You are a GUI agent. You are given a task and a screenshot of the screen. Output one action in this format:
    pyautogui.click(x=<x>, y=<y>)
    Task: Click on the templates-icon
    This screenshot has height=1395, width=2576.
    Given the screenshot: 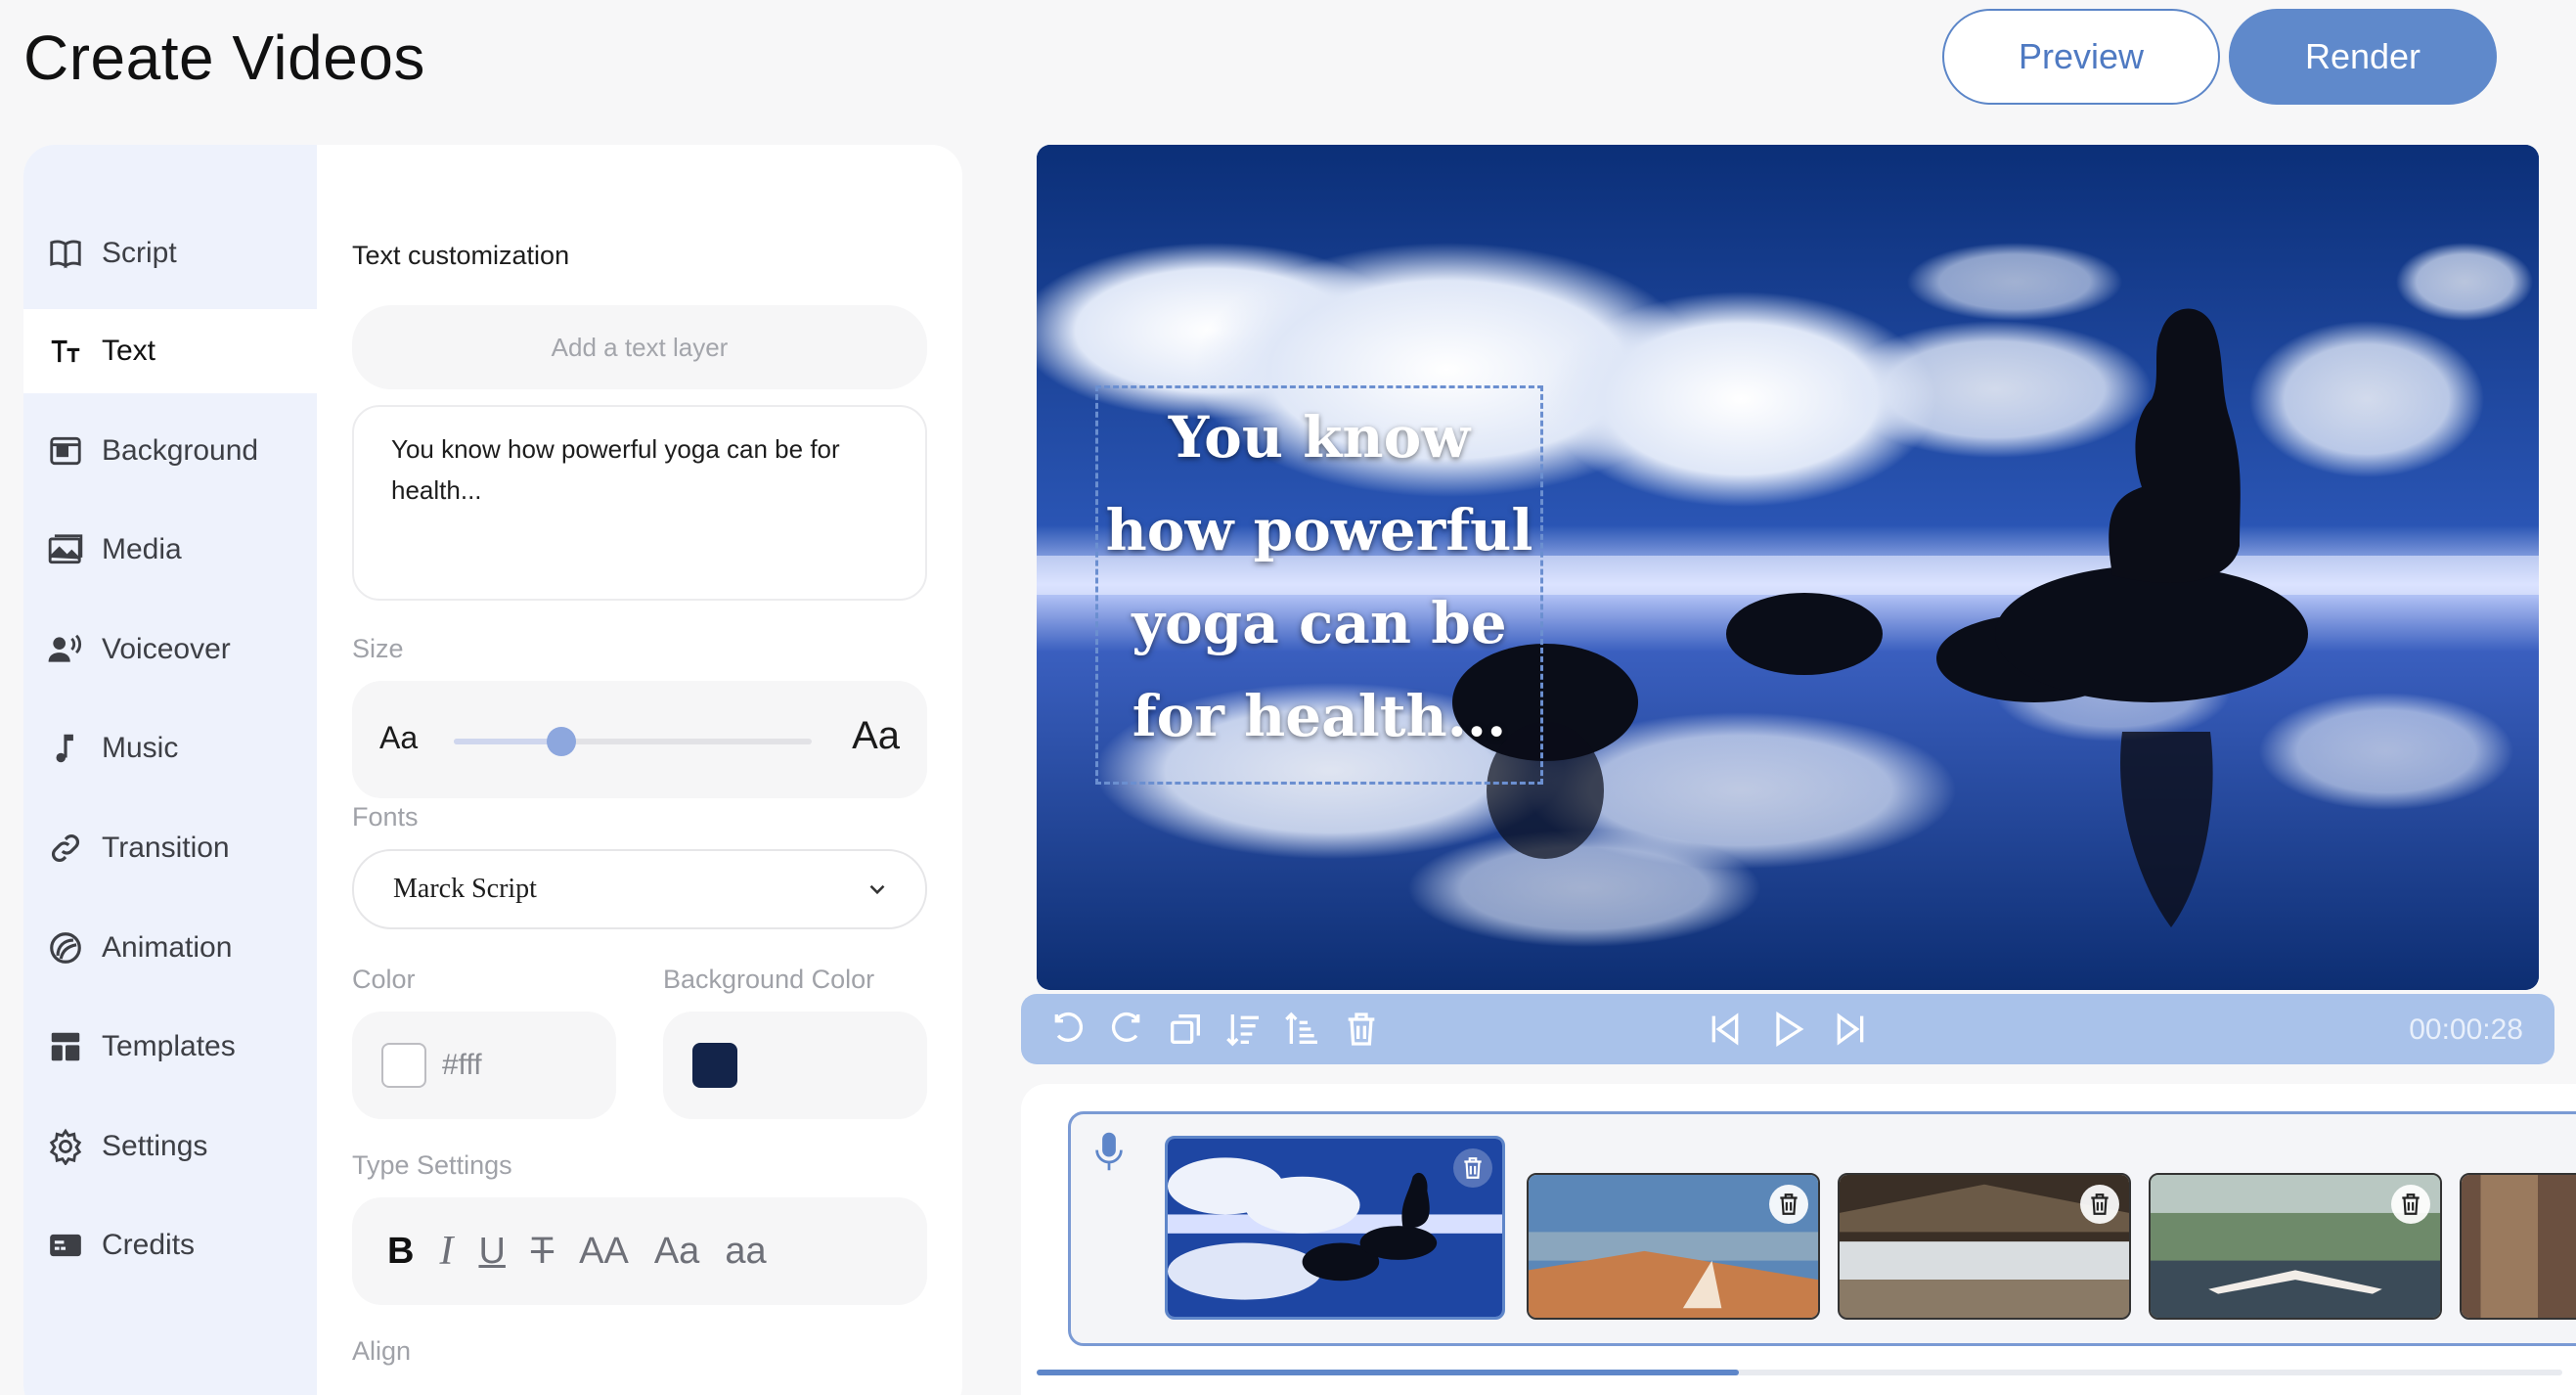 What is the action you would take?
    pyautogui.click(x=65, y=1046)
    